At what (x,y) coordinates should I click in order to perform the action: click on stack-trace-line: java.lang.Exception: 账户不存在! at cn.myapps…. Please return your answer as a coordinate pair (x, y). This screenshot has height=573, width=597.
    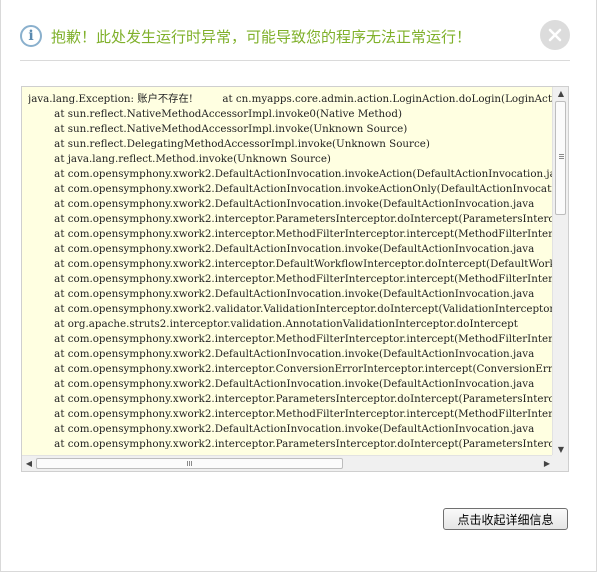
    Looking at the image, I should click on (290, 99).